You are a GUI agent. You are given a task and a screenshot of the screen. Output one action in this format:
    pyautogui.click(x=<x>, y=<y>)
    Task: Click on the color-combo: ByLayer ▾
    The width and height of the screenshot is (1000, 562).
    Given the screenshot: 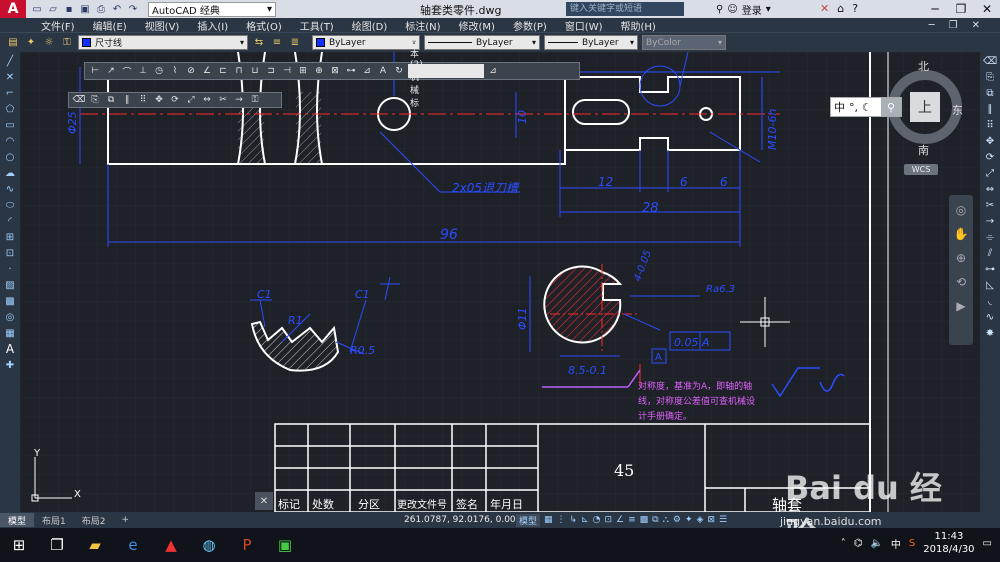 What is the action you would take?
    pyautogui.click(x=366, y=42)
    